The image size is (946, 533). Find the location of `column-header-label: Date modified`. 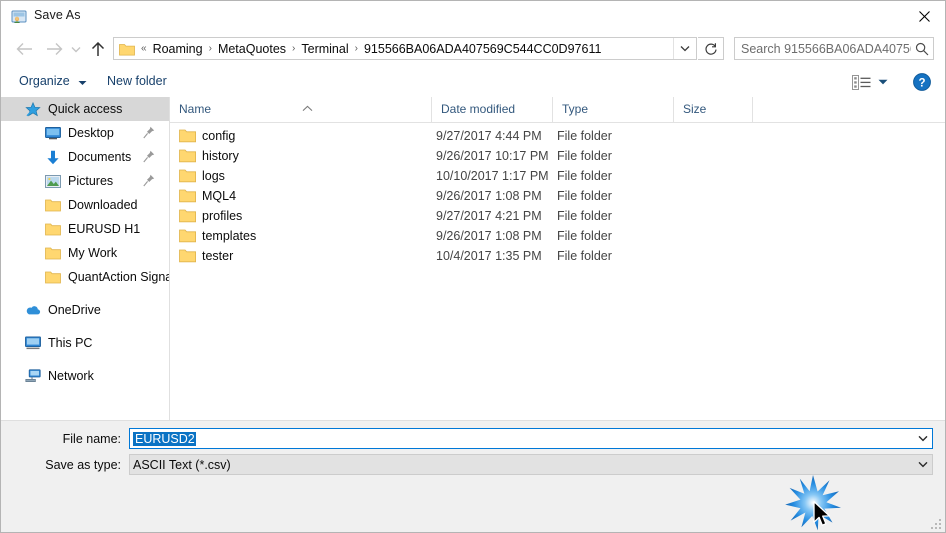

column-header-label: Date modified is located at coordinates (478, 109).